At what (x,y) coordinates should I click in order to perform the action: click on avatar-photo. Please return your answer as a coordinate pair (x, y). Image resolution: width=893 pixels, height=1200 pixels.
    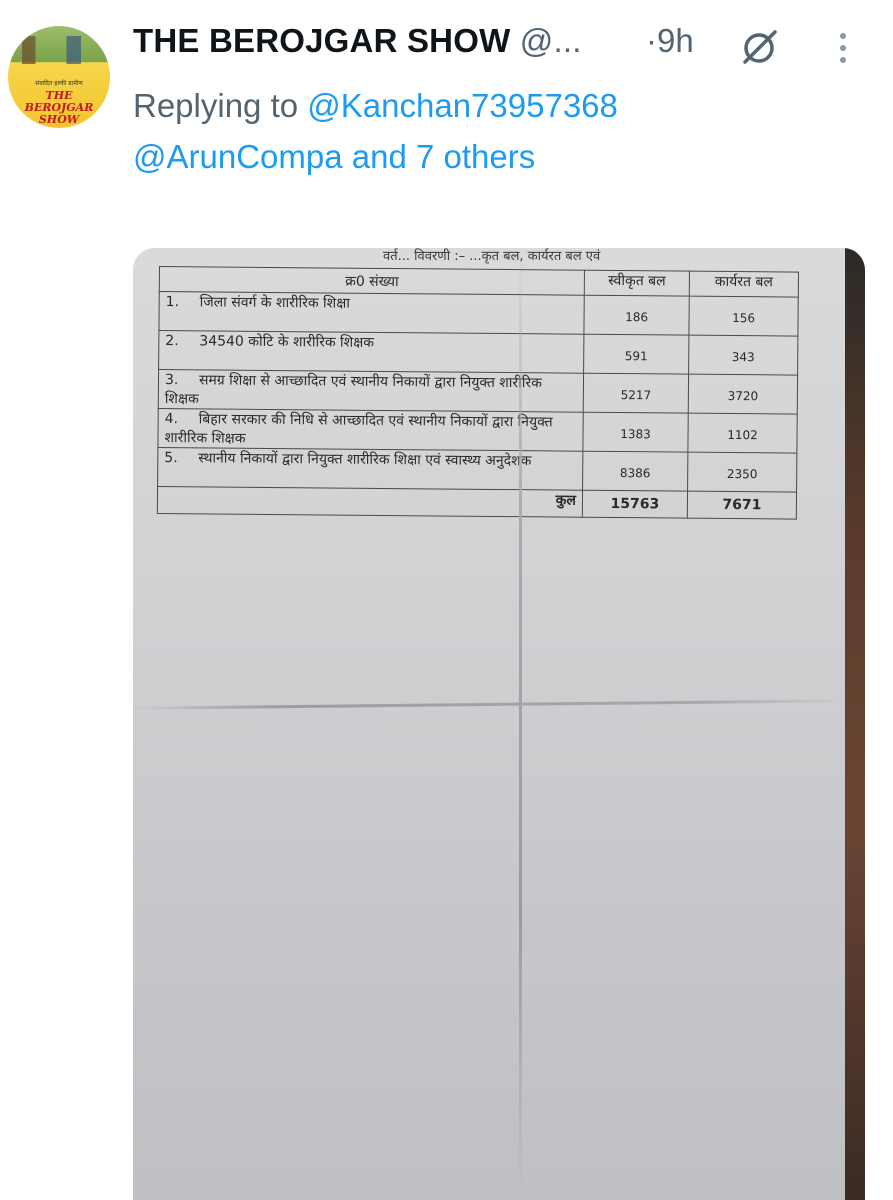
    Looking at the image, I should click on (59, 50).